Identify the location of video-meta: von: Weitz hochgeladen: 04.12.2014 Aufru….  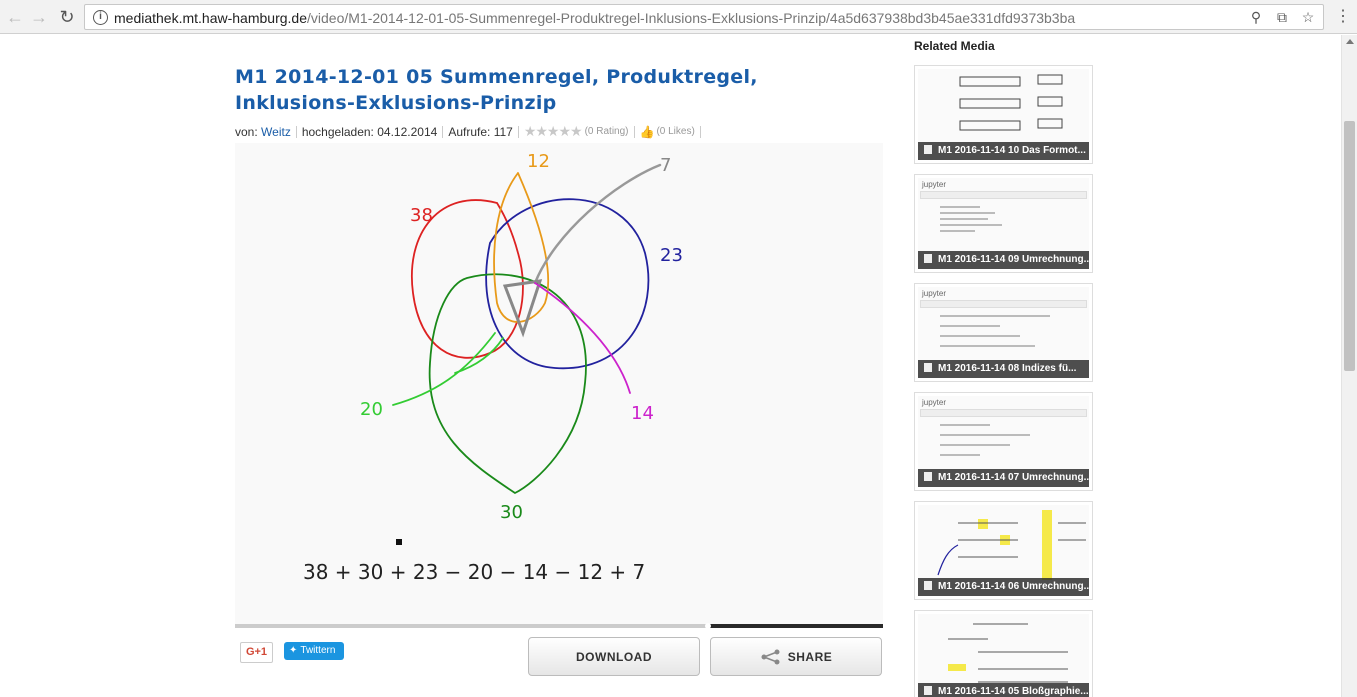
(470, 131).